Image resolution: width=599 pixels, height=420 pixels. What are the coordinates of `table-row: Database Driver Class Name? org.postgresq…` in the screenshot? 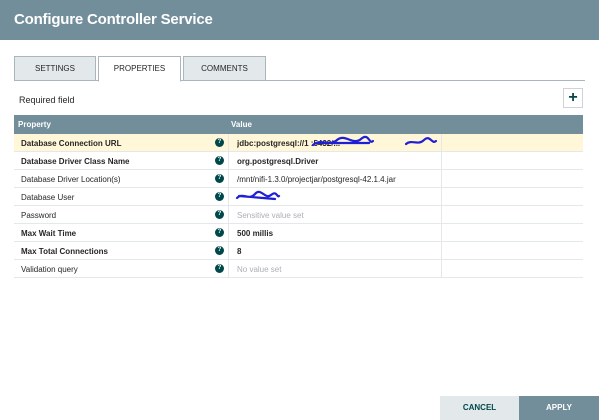 It's located at (298, 161).